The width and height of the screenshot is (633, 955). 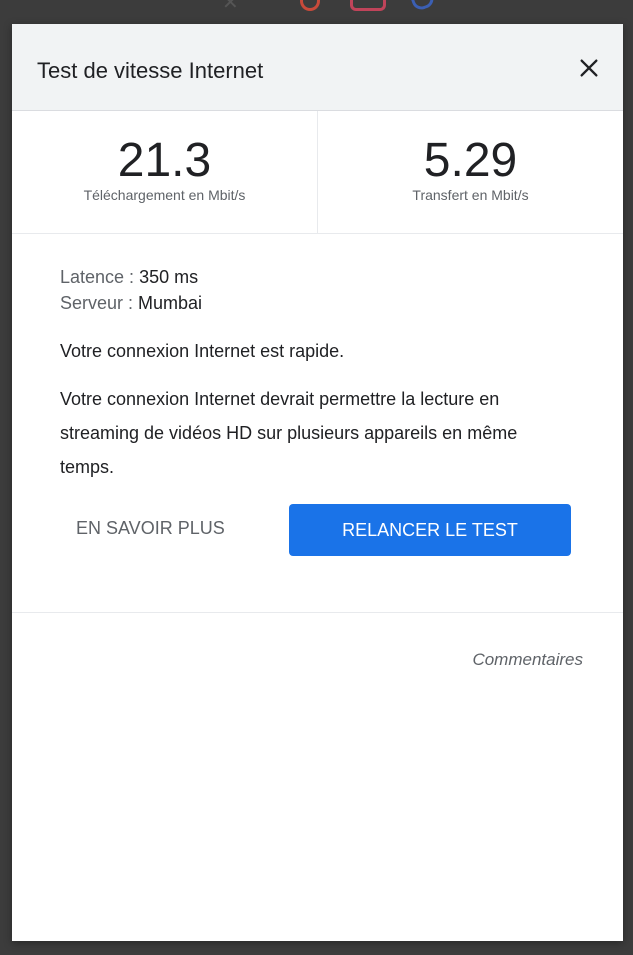 I want to click on learn-more-button: EN SAVOIR PLUS, so click(x=150, y=528).